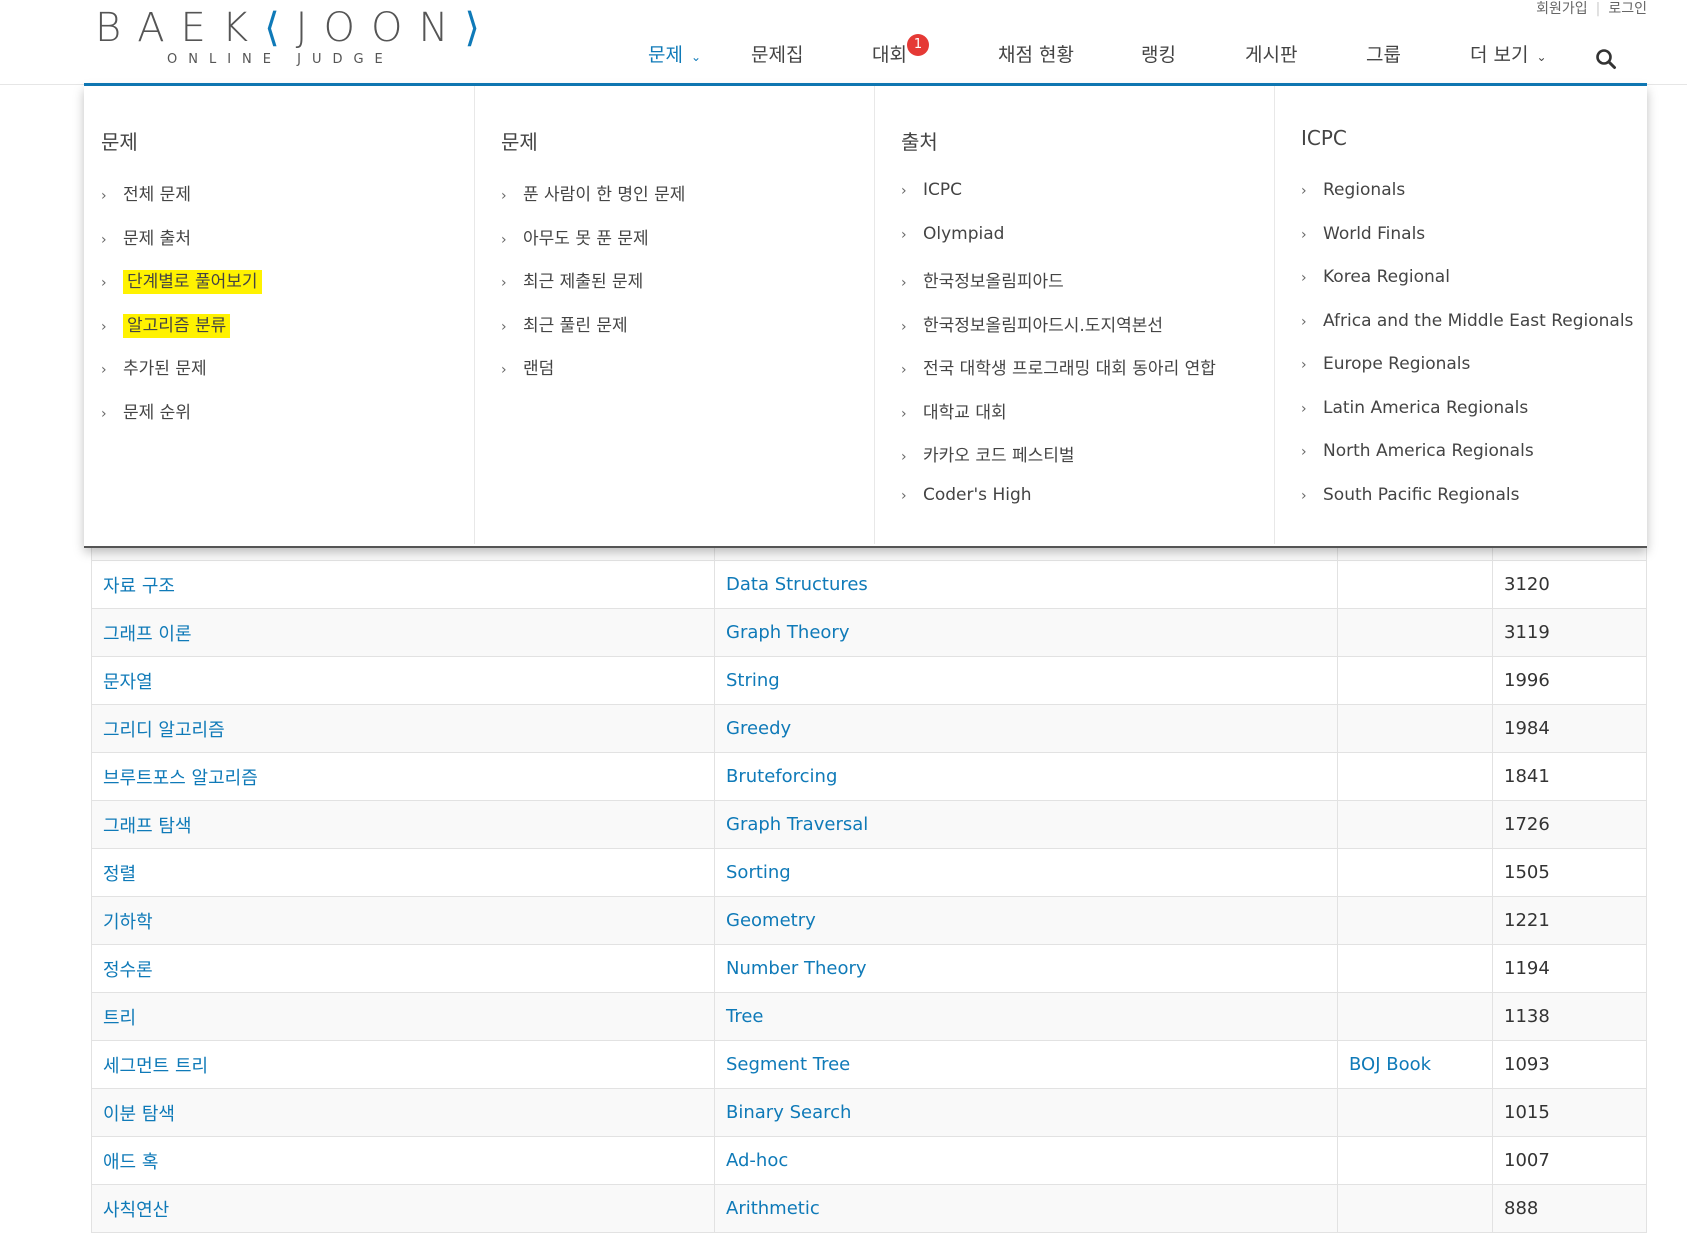 The width and height of the screenshot is (1687, 1246). I want to click on table-cell: 1841, so click(1569, 776).